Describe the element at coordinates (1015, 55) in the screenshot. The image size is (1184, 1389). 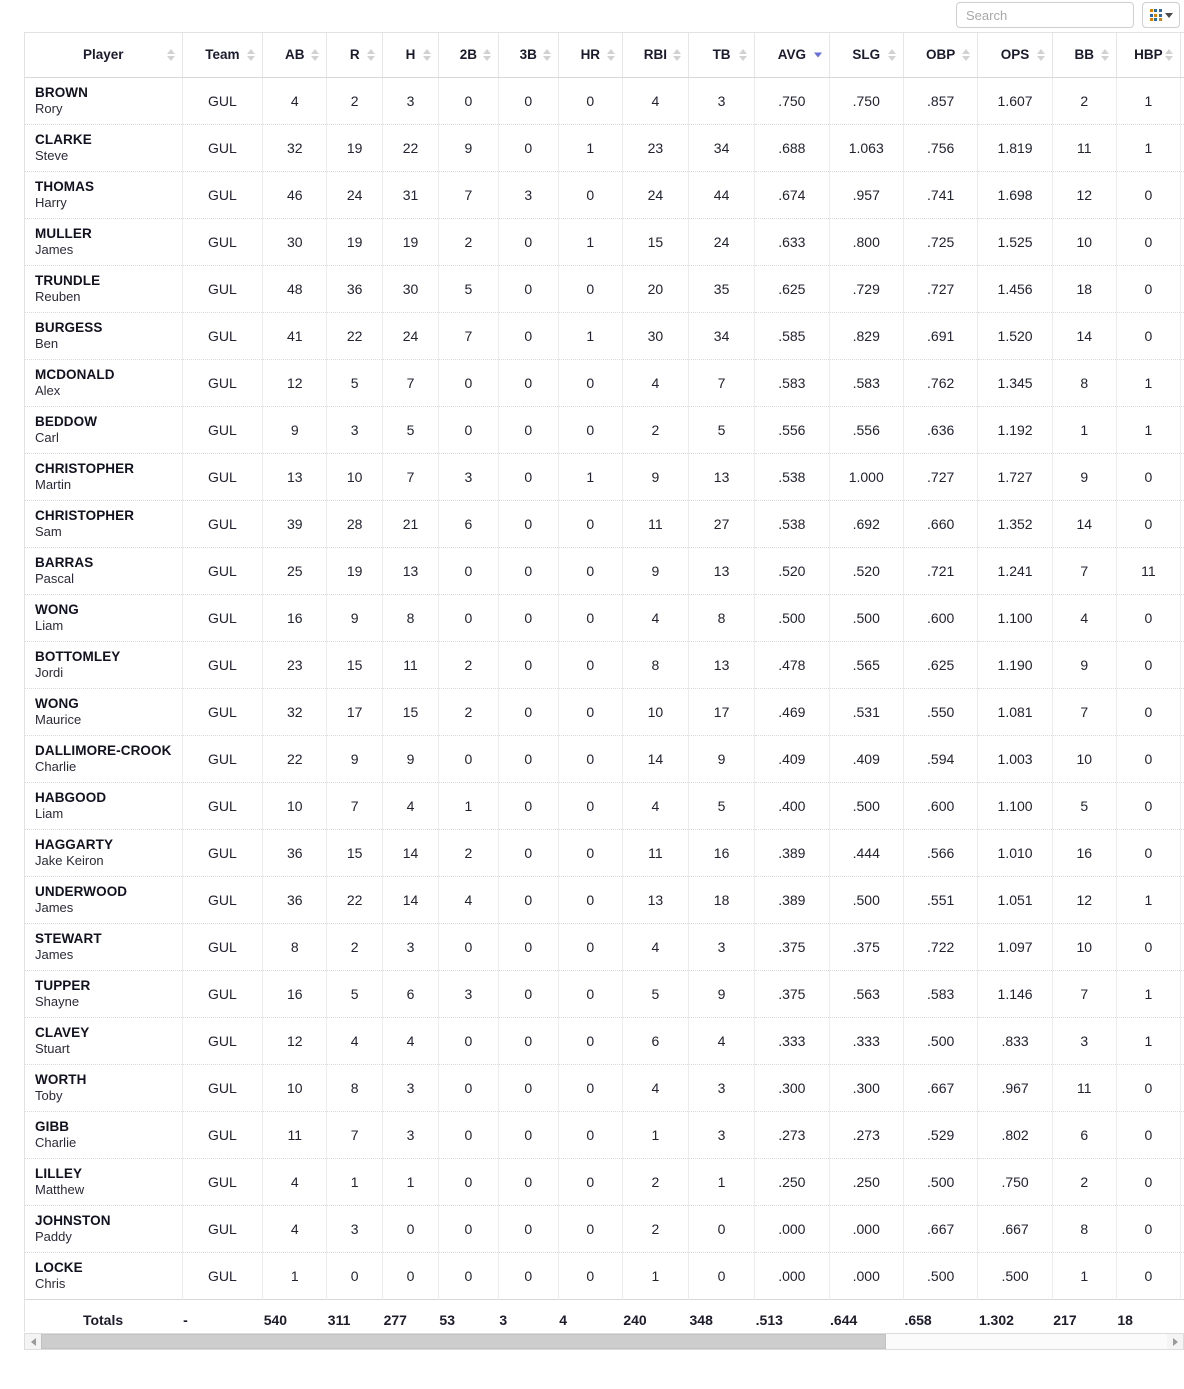
I see `column-header-ops: OPS` at that location.